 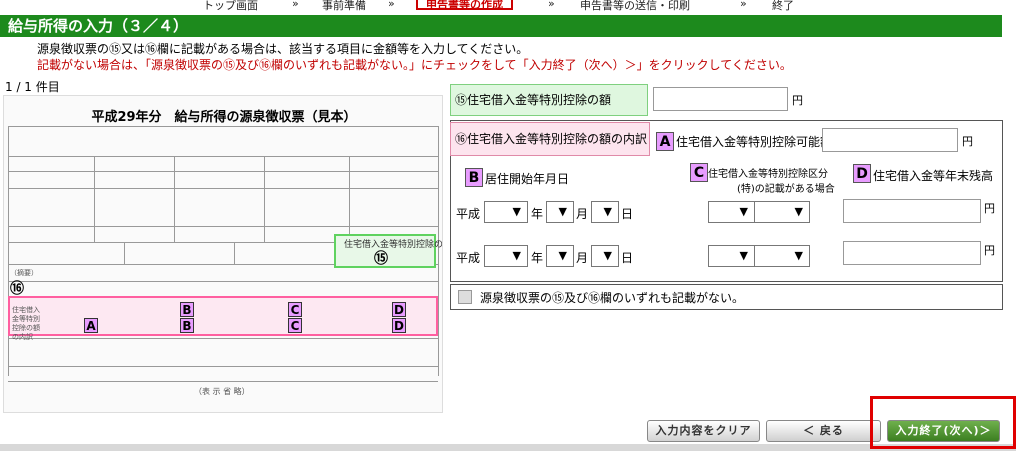 I want to click on breadcrumb-create: 申告書等の作成, so click(x=464, y=5).